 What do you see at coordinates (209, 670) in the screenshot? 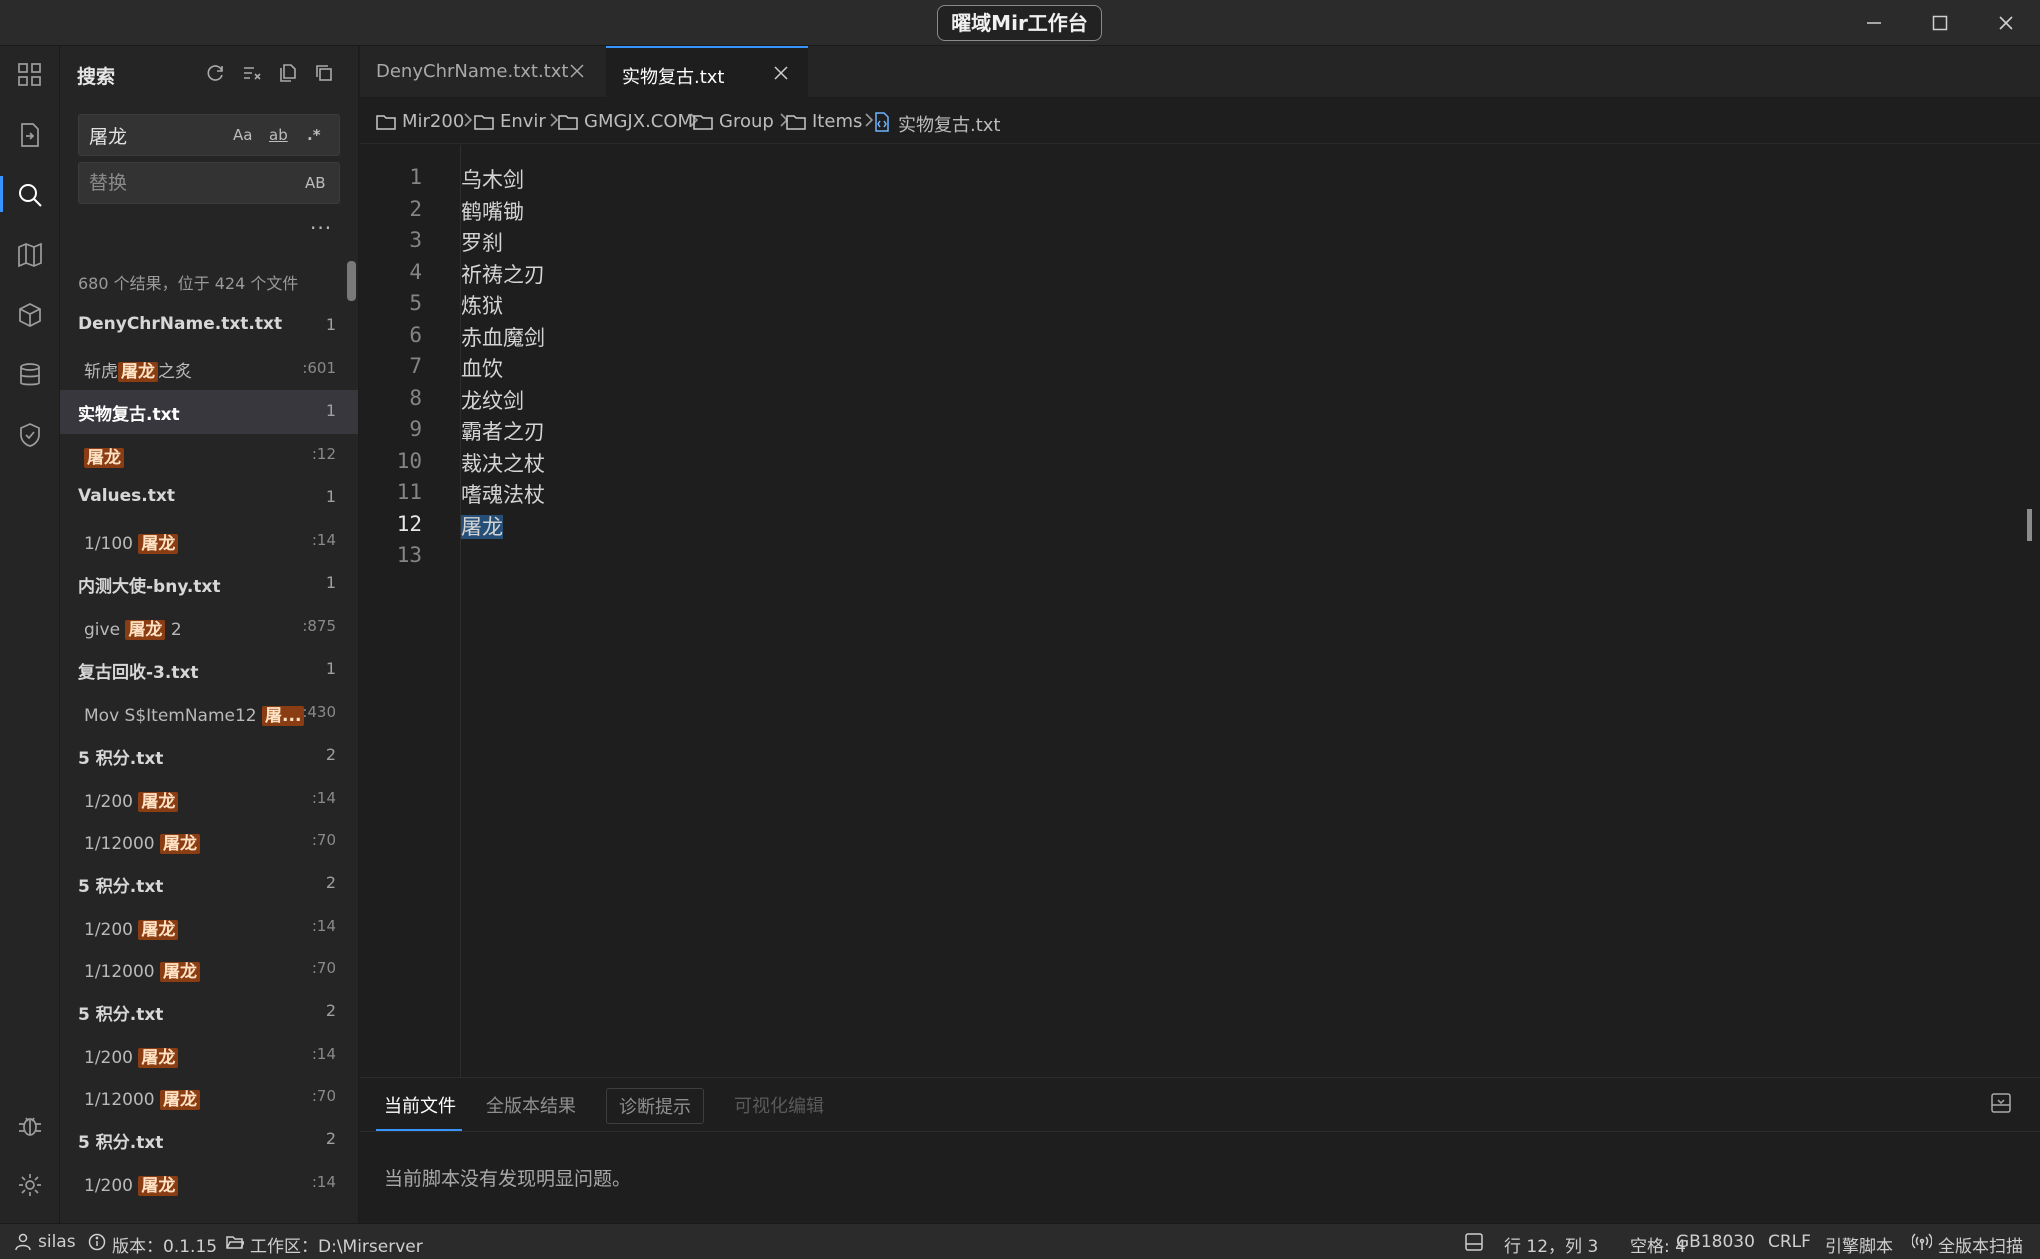
I see `result-file-row: 复古回收-3.txt 1` at bounding box center [209, 670].